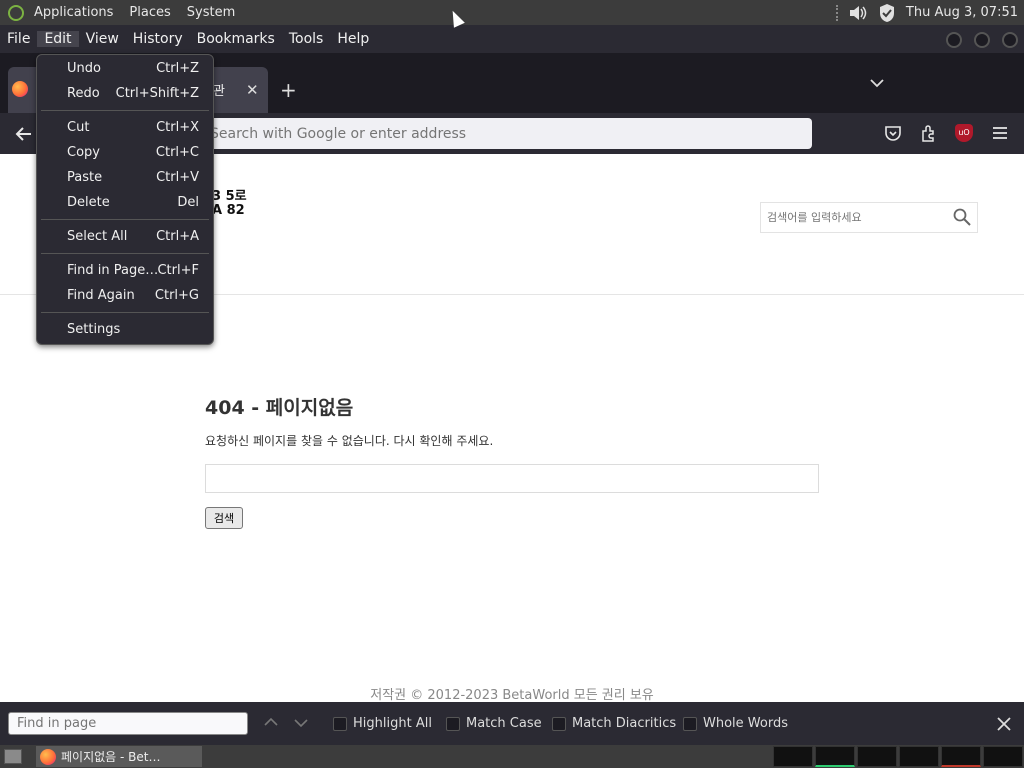 This screenshot has height=768, width=1024. I want to click on address-bar, so click(506, 133).